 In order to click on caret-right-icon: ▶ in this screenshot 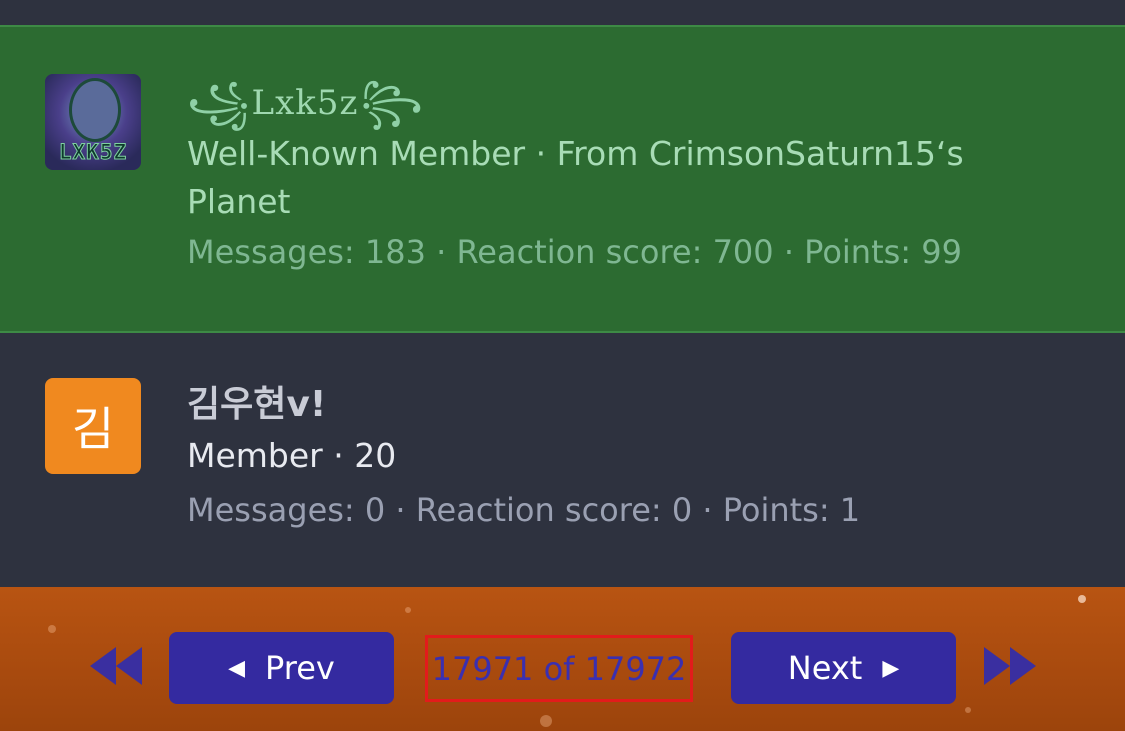, I will do `click(891, 668)`.